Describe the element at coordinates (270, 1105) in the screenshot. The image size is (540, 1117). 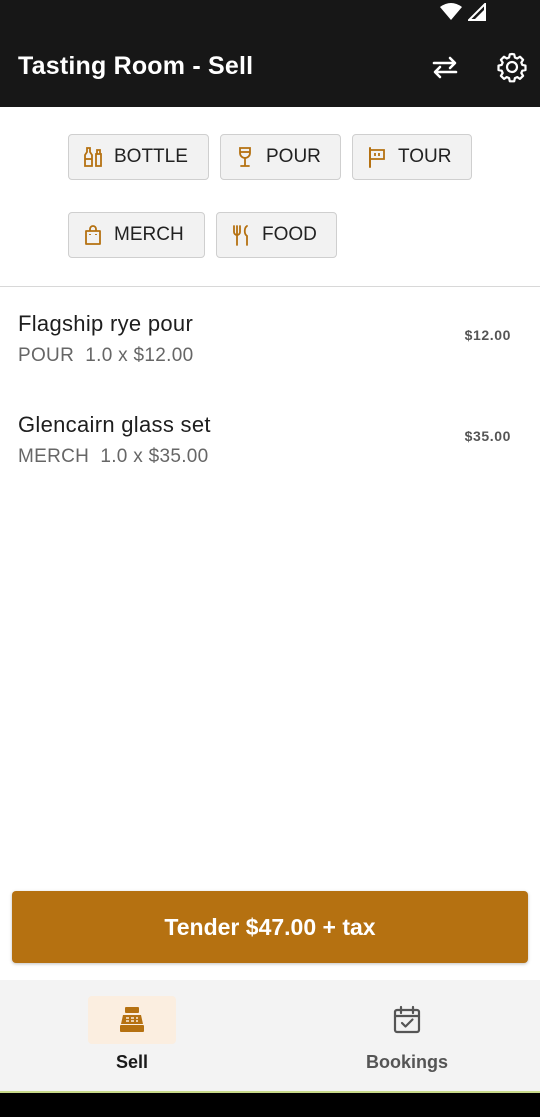
I see `system-navigation-bar` at that location.